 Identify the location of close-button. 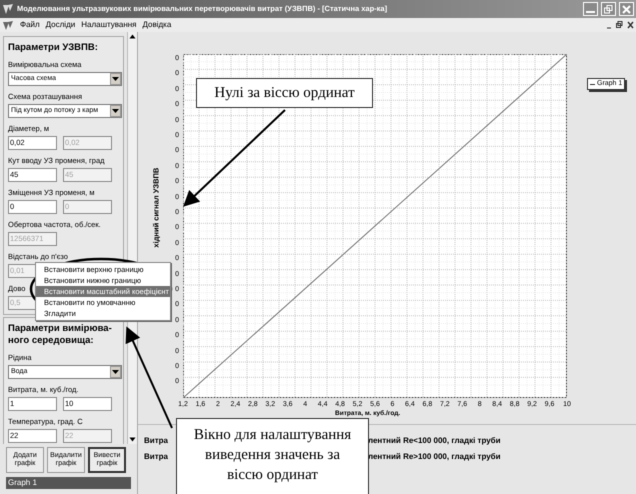
(626, 9).